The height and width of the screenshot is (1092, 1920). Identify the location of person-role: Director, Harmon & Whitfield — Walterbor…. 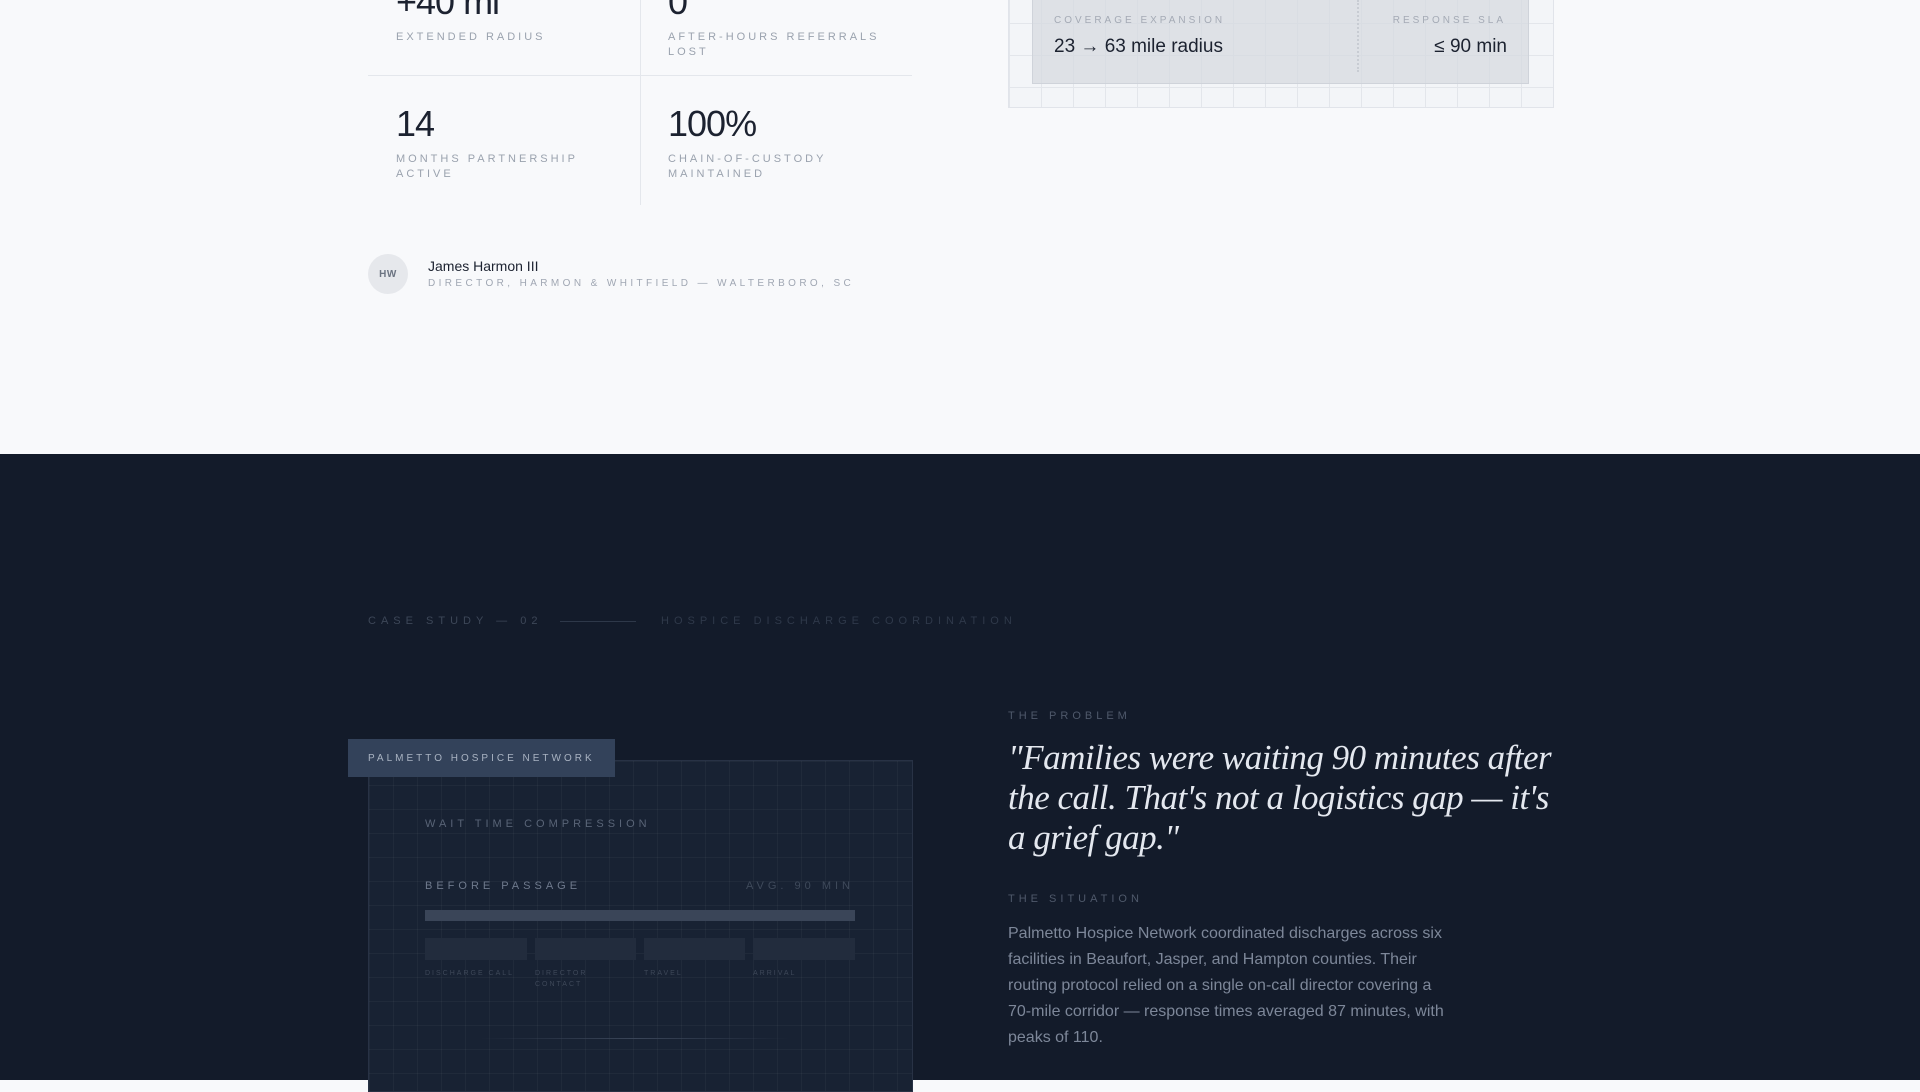
(641, 283).